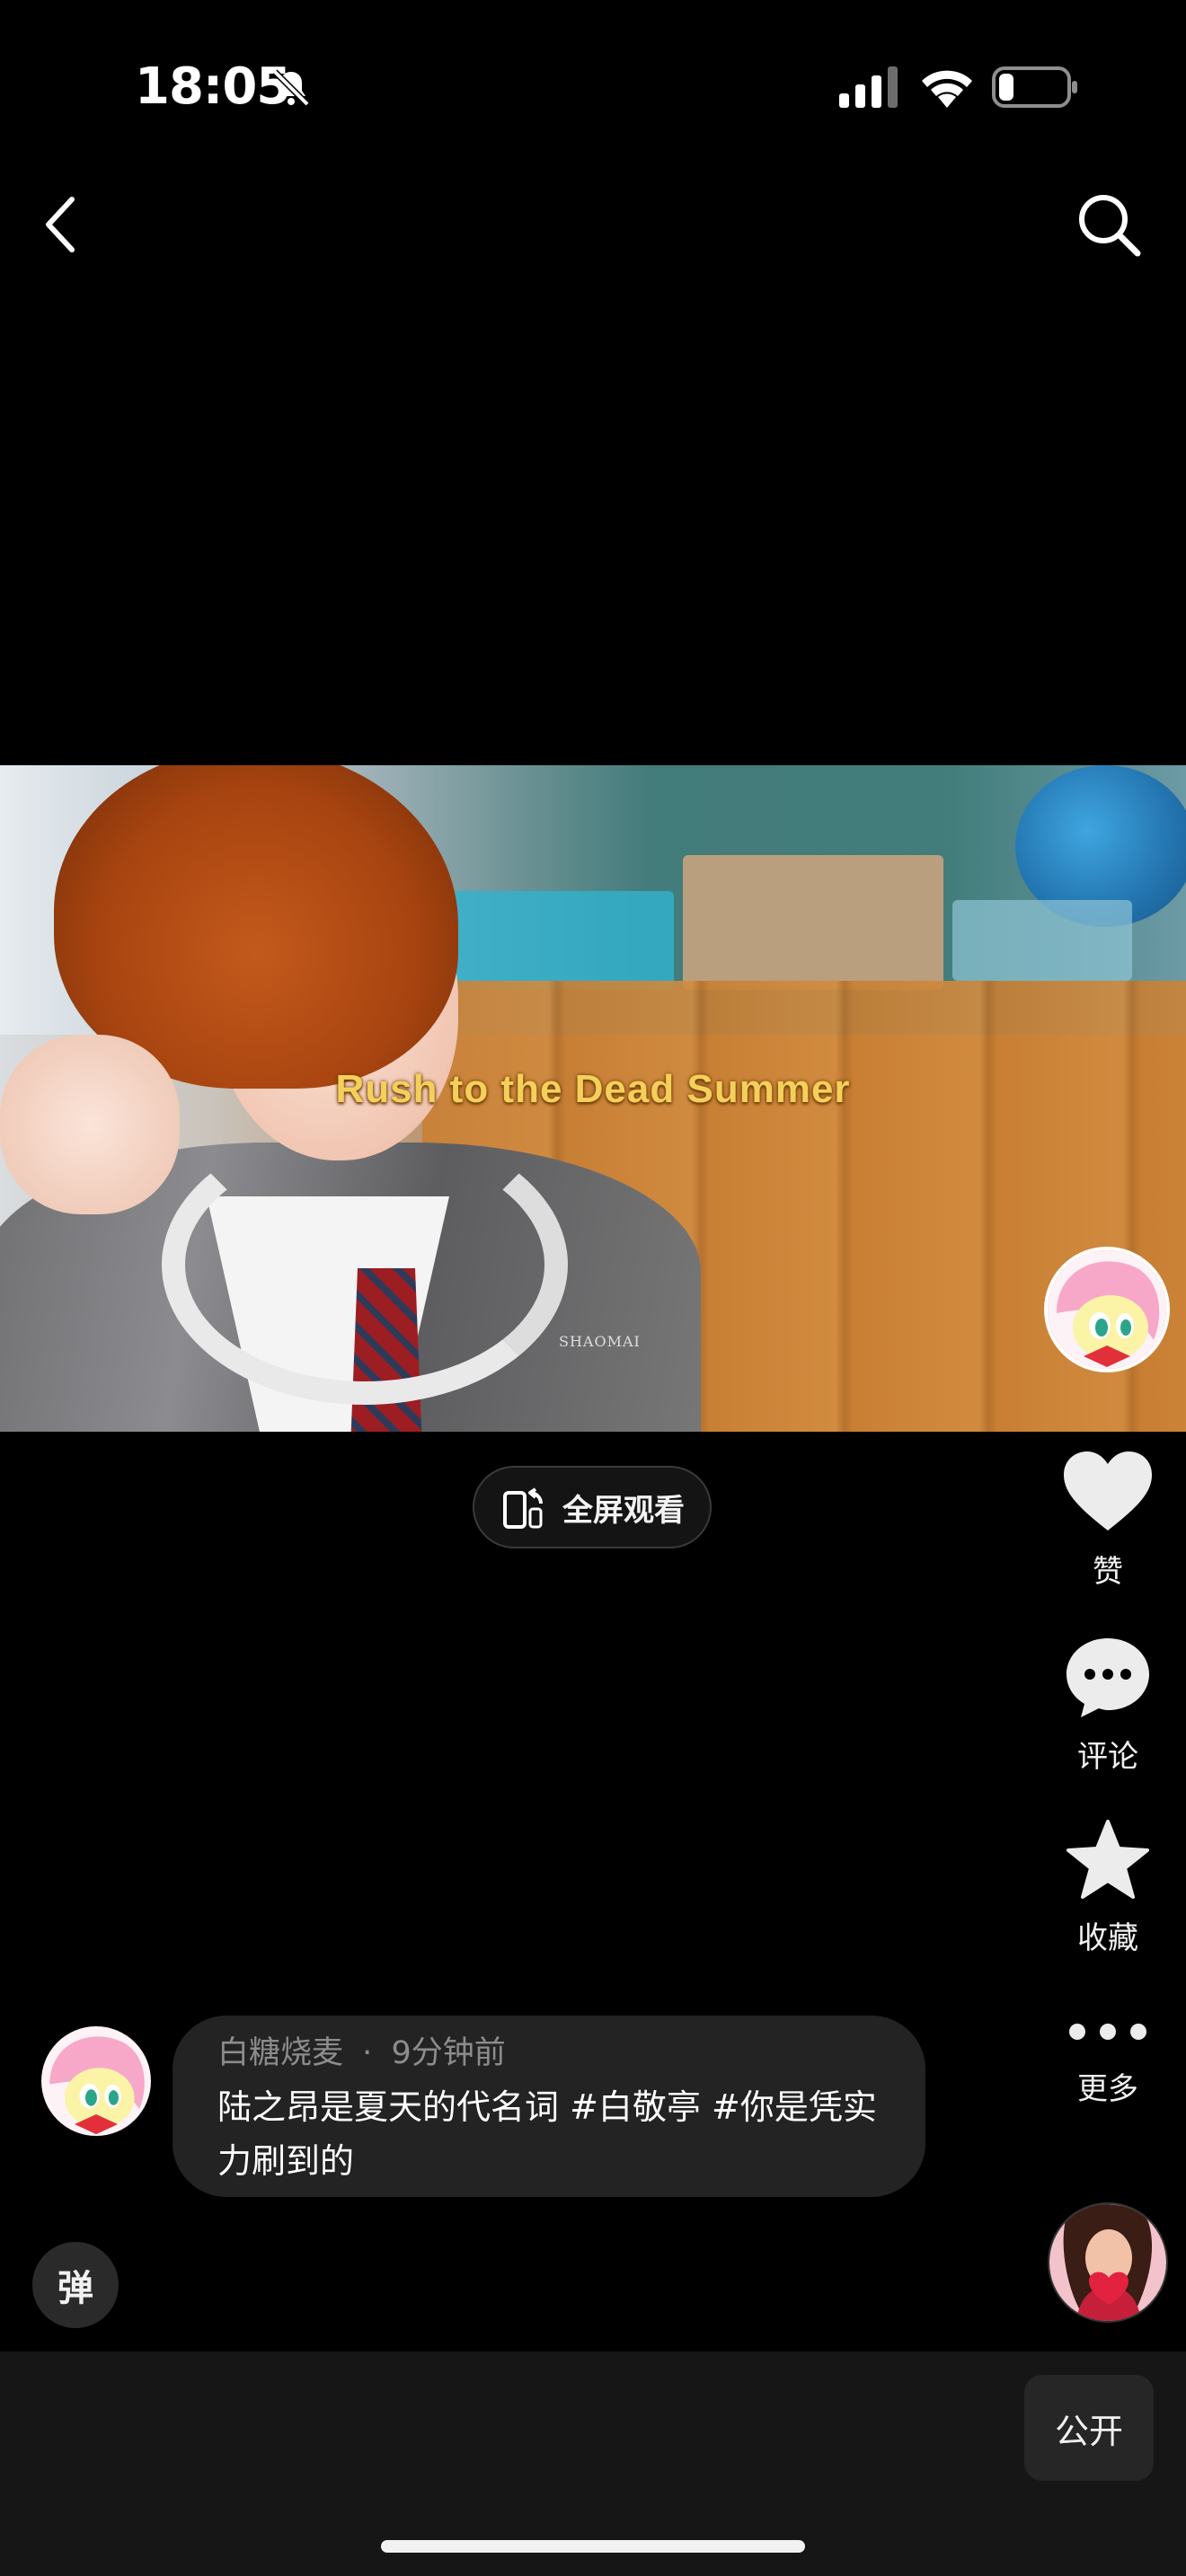 The image size is (1186, 2576). I want to click on comment-text: 陆之昂是夏天的代名词 #白敬亭 #你是凭实力刷到的, so click(547, 2134).